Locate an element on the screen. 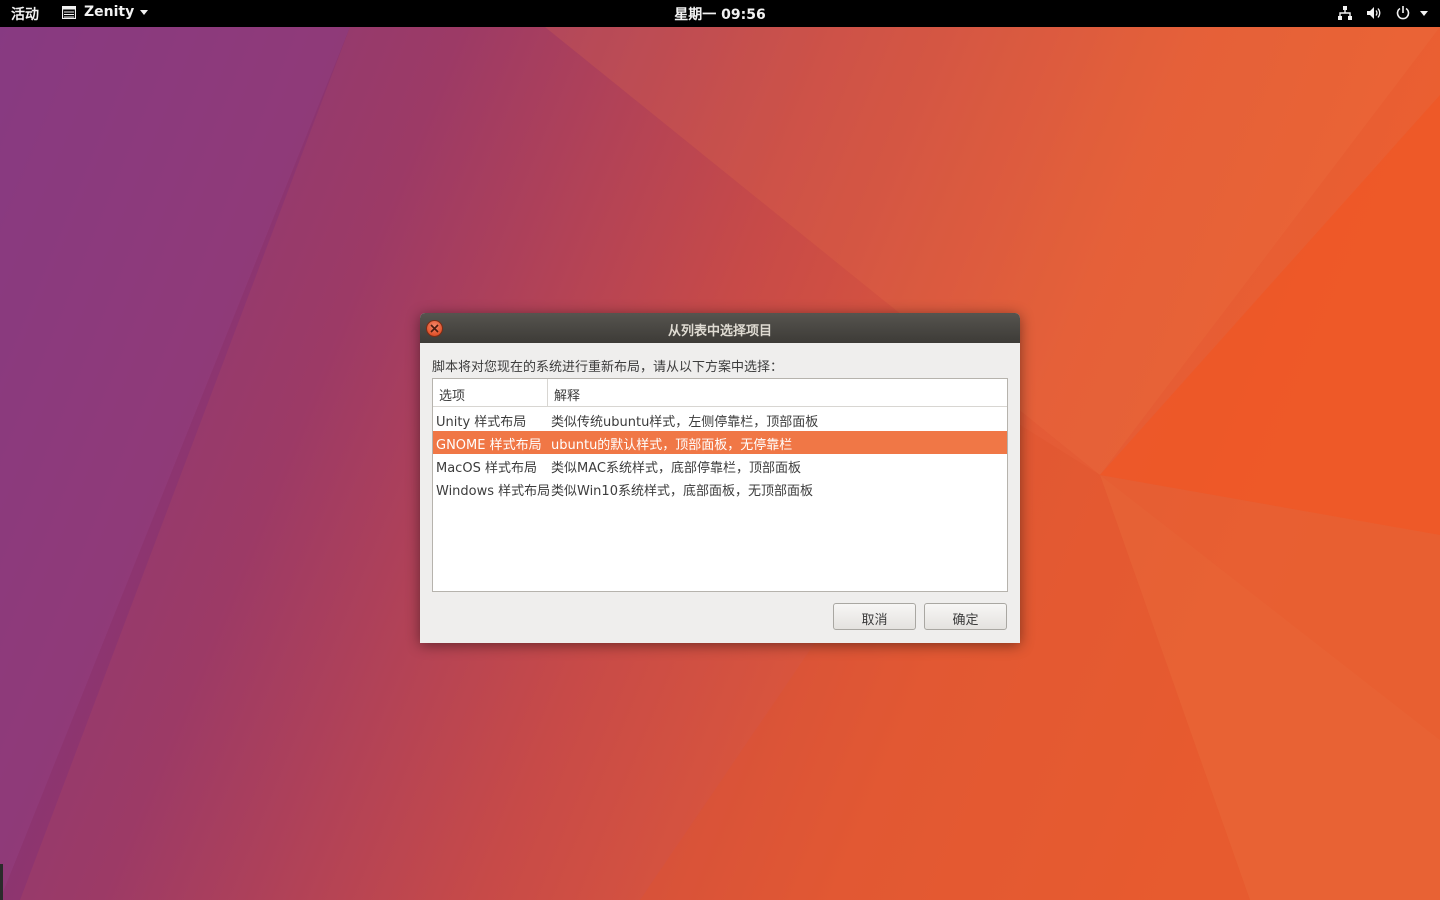 The image size is (1440, 900). column-header-description: 解释 is located at coordinates (564, 392).